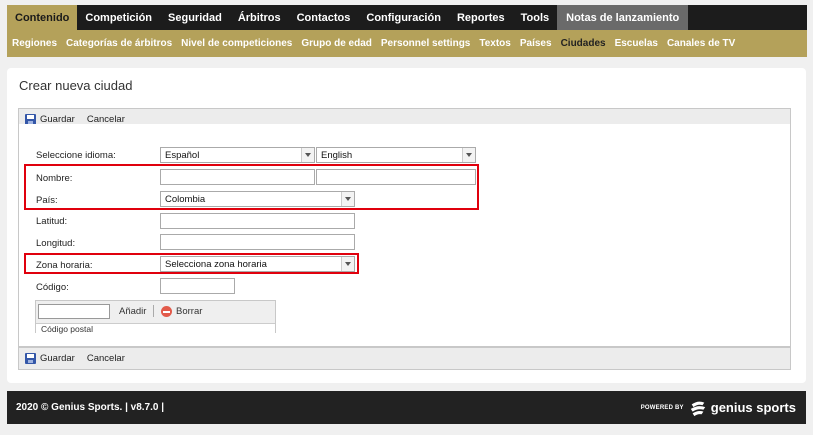  I want to click on subnav-item-personnel-settings: Personnel settings, so click(425, 43).